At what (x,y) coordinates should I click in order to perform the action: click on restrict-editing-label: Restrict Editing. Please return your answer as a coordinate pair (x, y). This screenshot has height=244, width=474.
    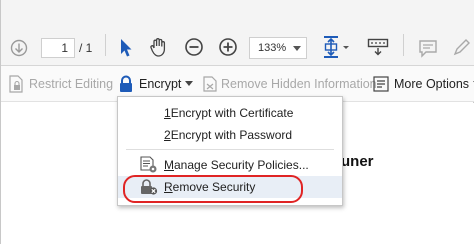
    Looking at the image, I should click on (71, 84).